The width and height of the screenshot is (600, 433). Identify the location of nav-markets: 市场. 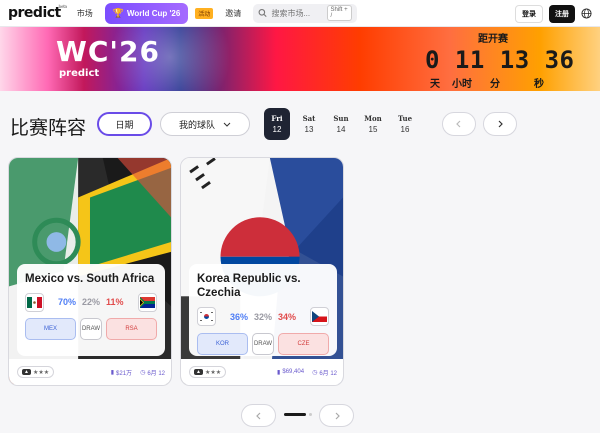
(85, 13).